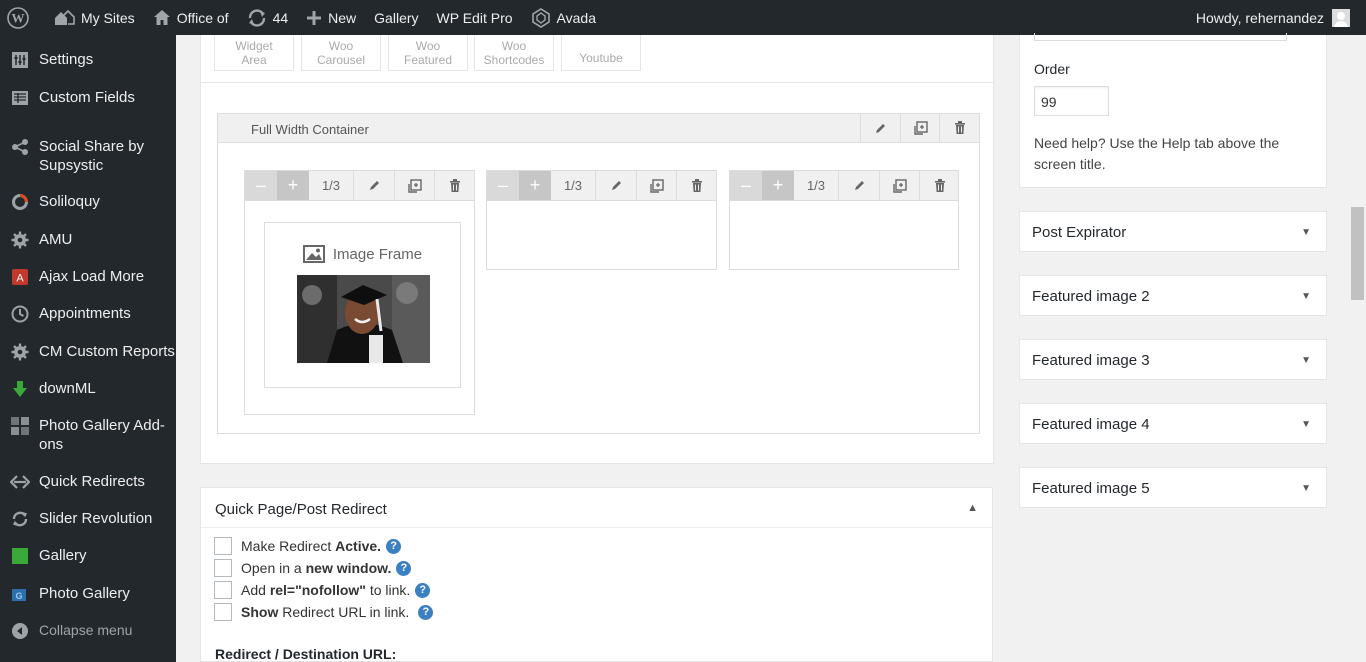 The height and width of the screenshot is (662, 1366). Describe the element at coordinates (597, 82) in the screenshot. I see `divider` at that location.